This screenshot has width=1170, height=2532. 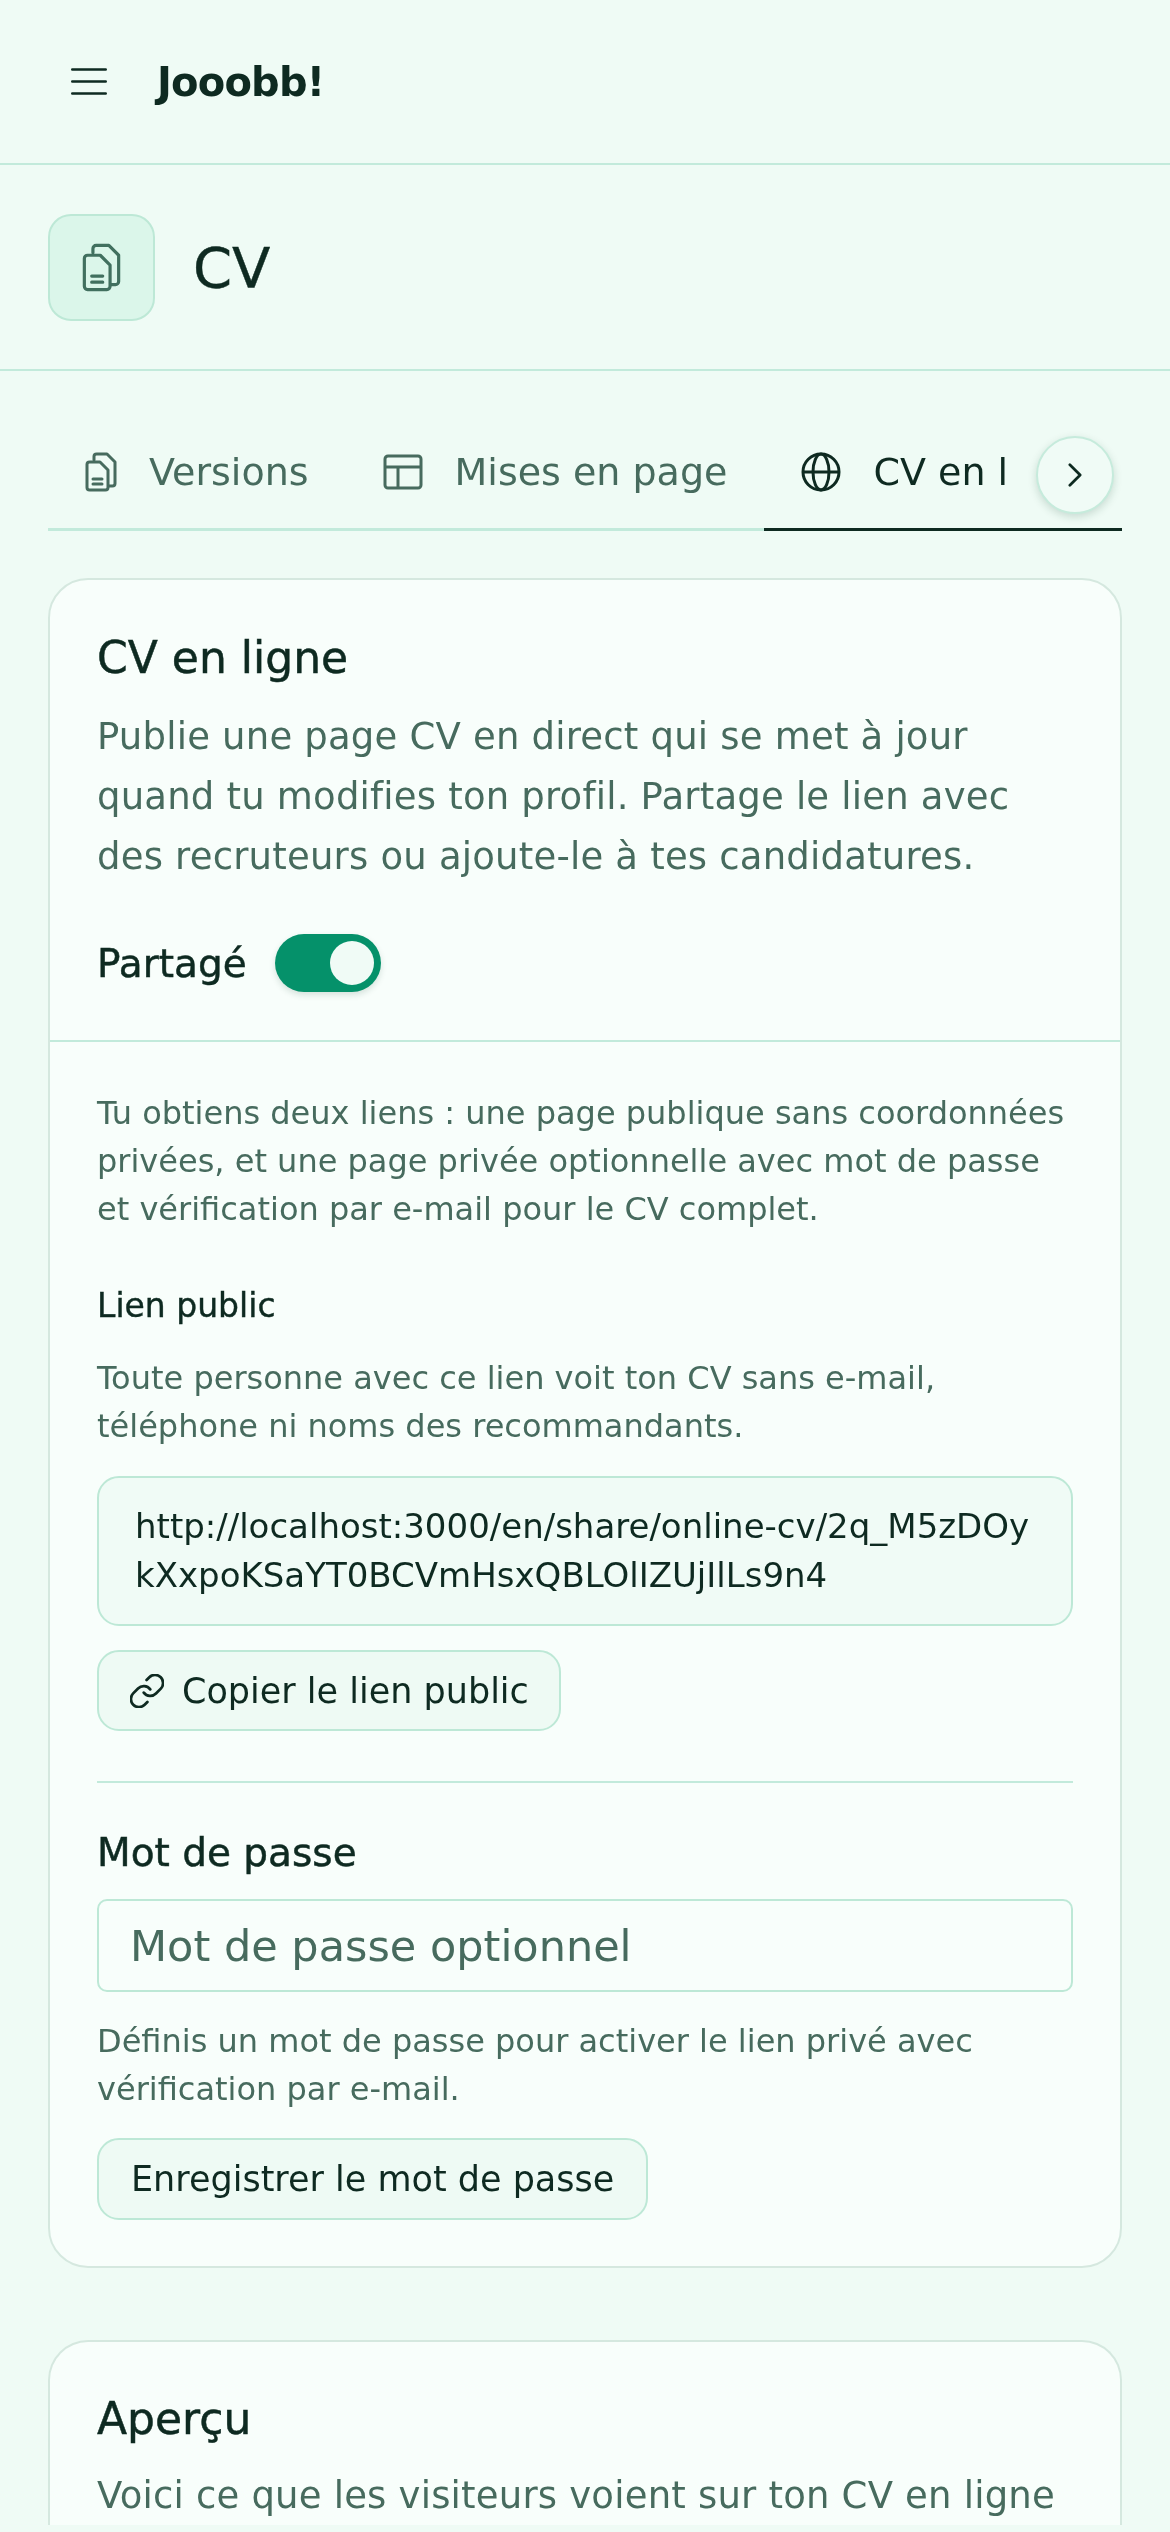 I want to click on card-description: Publie une page CV en direct qui se met à jour quand tu modifies ton profil. Partage le lien avec des recruteurs ou ajoute-le à tes candidatures., so click(x=554, y=797).